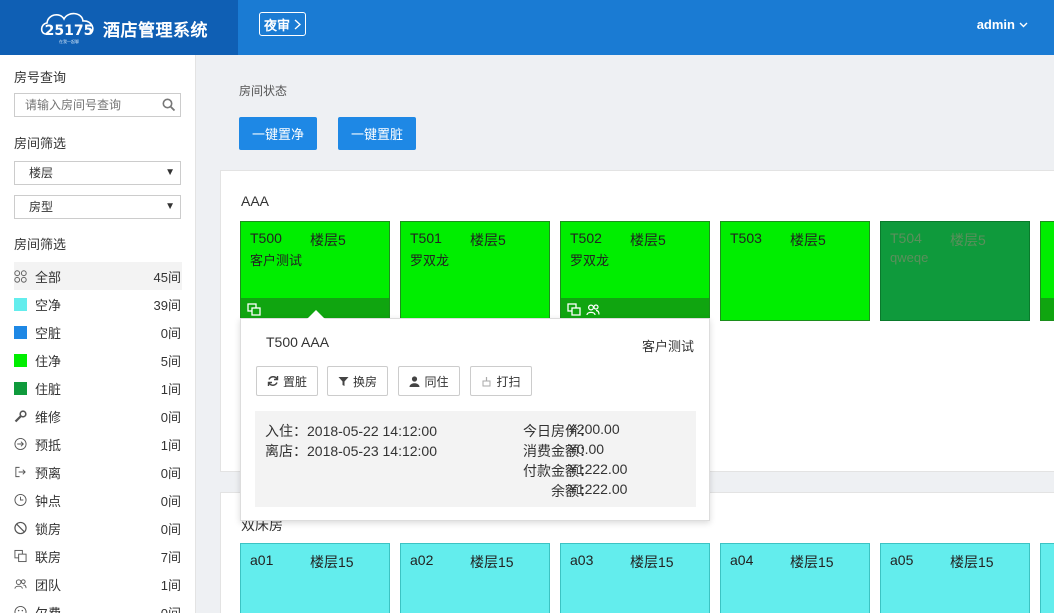 The height and width of the screenshot is (613, 1054). Describe the element at coordinates (902, 560) in the screenshot. I see `room-number: a05` at that location.